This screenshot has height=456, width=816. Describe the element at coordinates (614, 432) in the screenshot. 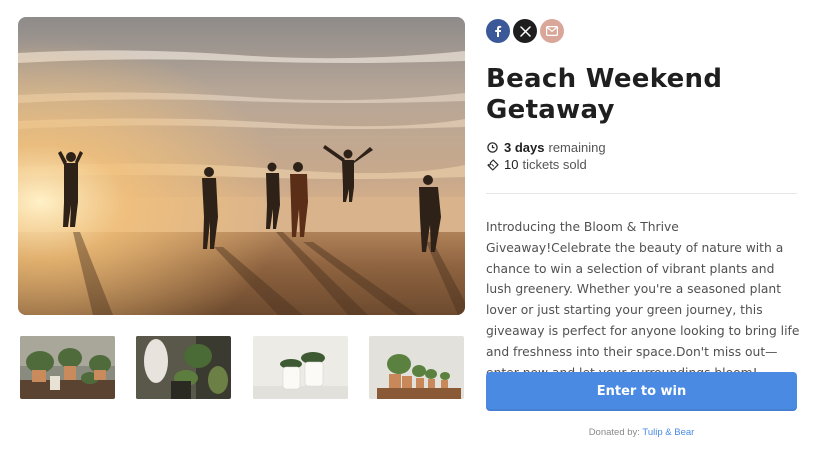

I see `donated-prefix: Donated by:` at that location.